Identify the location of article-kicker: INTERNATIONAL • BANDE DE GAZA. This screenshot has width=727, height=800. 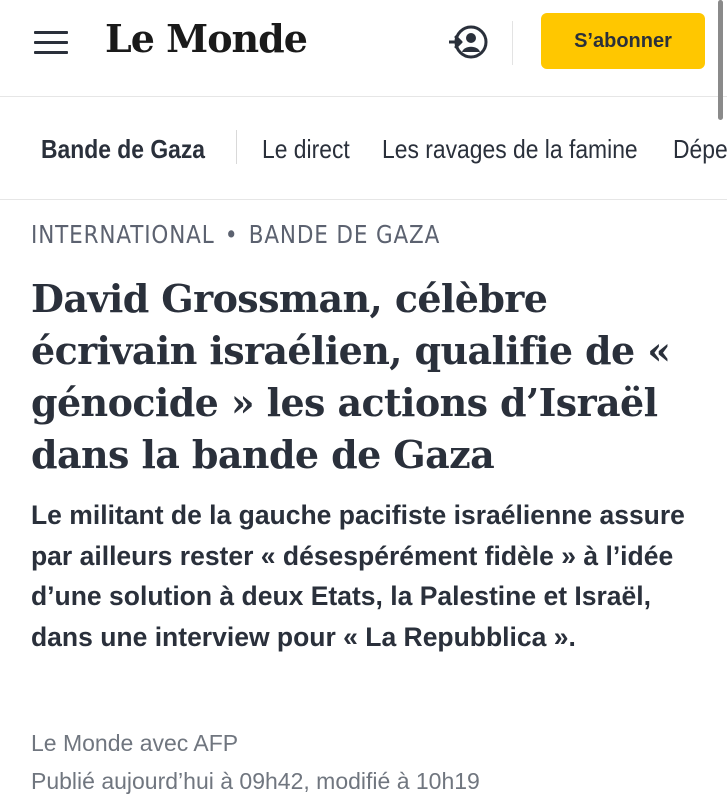
(235, 234).